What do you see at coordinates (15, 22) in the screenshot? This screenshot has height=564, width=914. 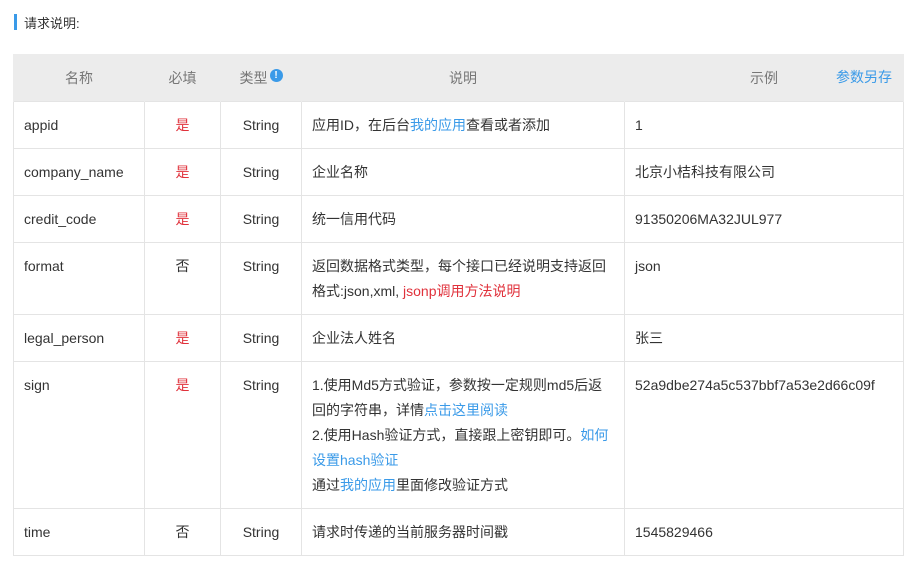 I see `section-title-bar` at bounding box center [15, 22].